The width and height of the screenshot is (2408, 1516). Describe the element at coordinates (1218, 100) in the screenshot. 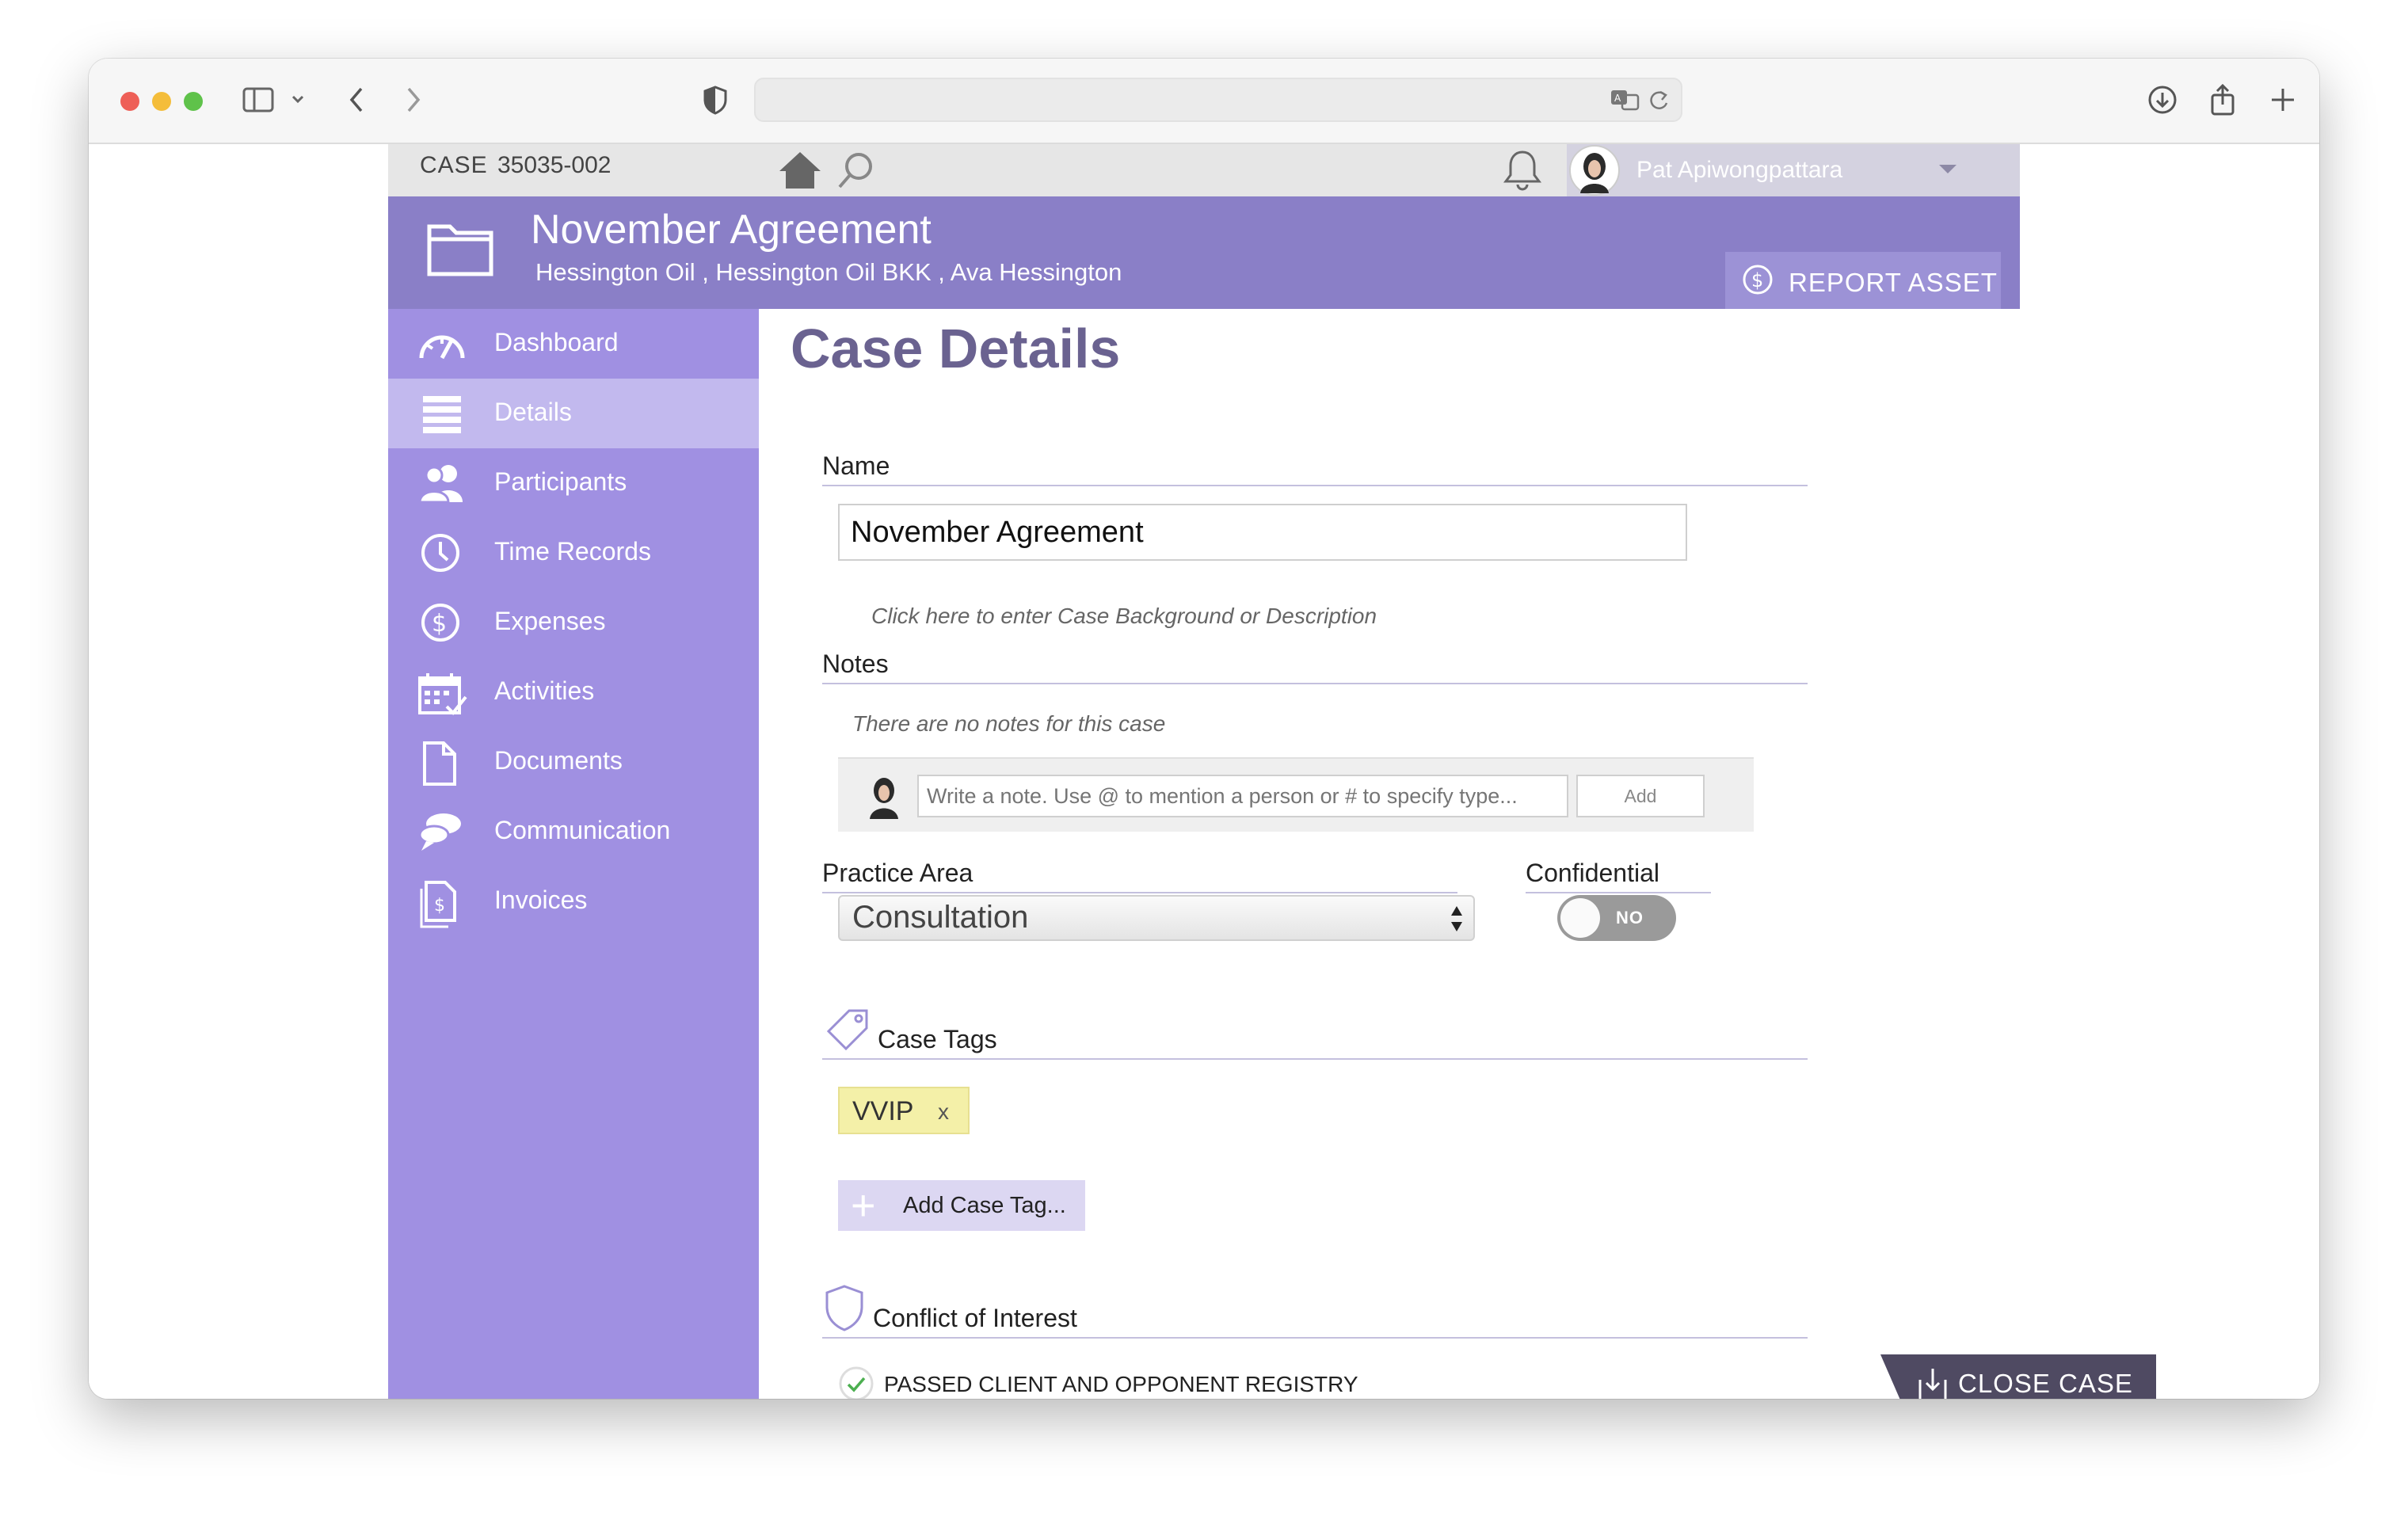

I see `address-bar: A` at that location.